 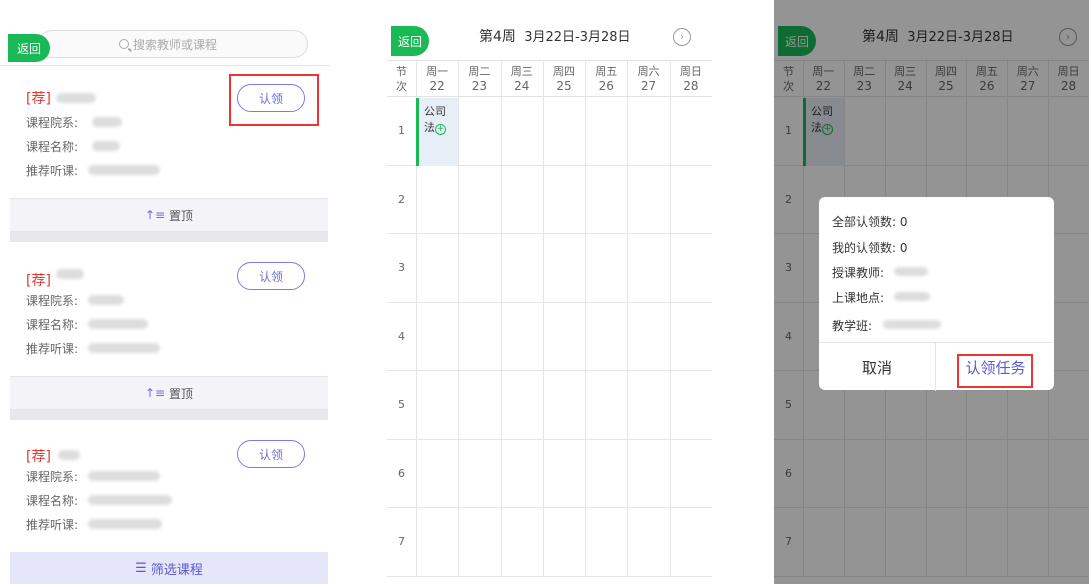 What do you see at coordinates (648, 71) in the screenshot?
I see `day-name: 周六` at bounding box center [648, 71].